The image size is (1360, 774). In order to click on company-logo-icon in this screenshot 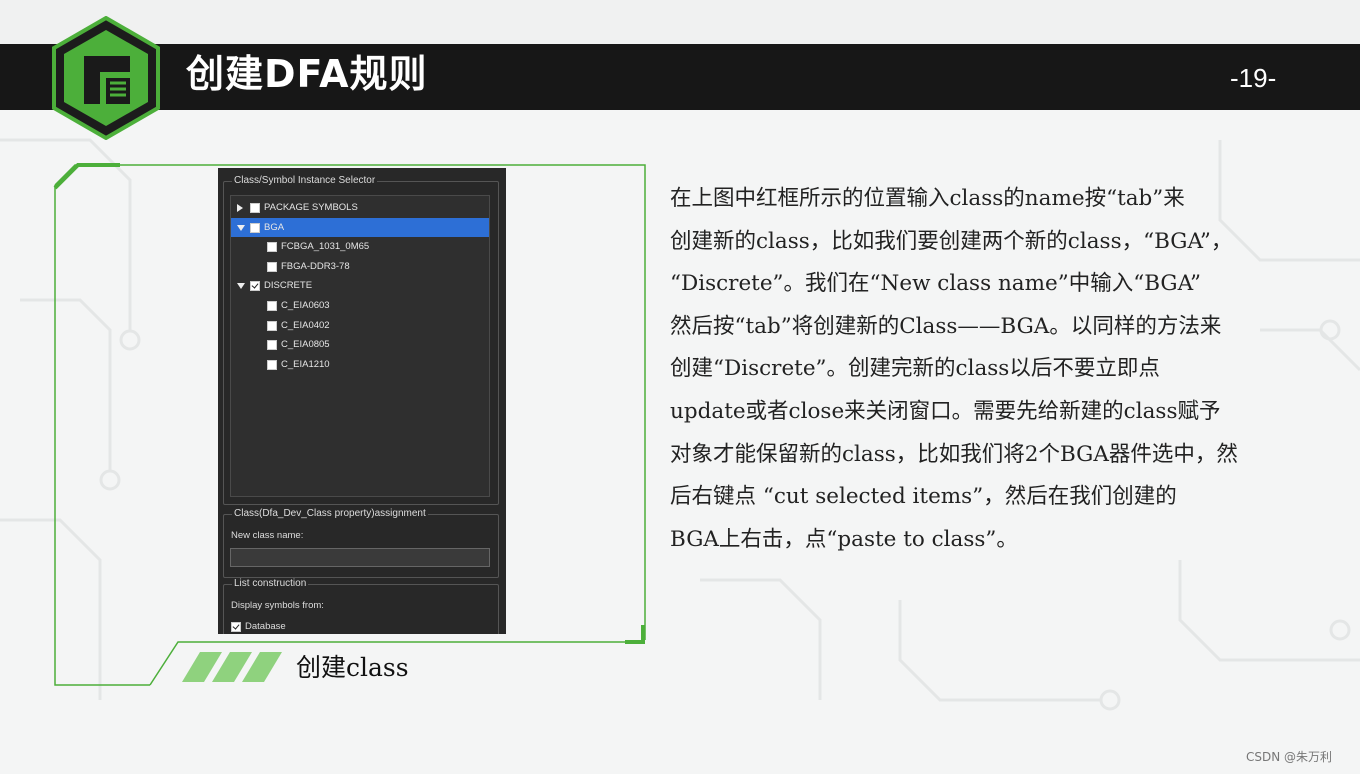, I will do `click(106, 78)`.